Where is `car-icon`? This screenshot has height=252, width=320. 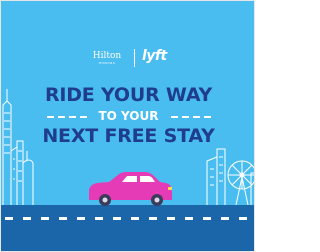
car-icon is located at coordinates (130, 189).